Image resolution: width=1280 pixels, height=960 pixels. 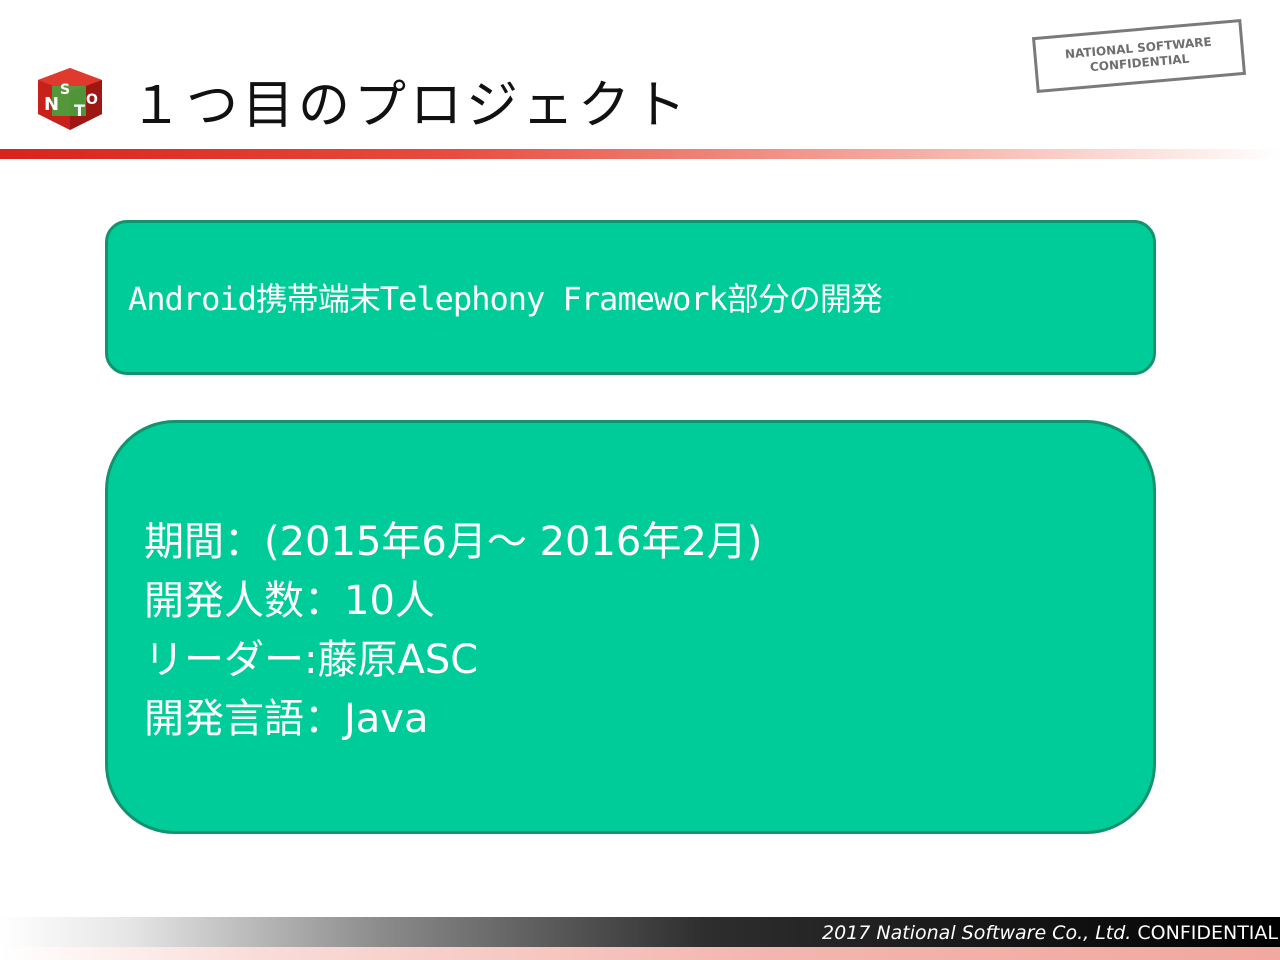 I want to click on footer-rule, so click(x=640, y=953).